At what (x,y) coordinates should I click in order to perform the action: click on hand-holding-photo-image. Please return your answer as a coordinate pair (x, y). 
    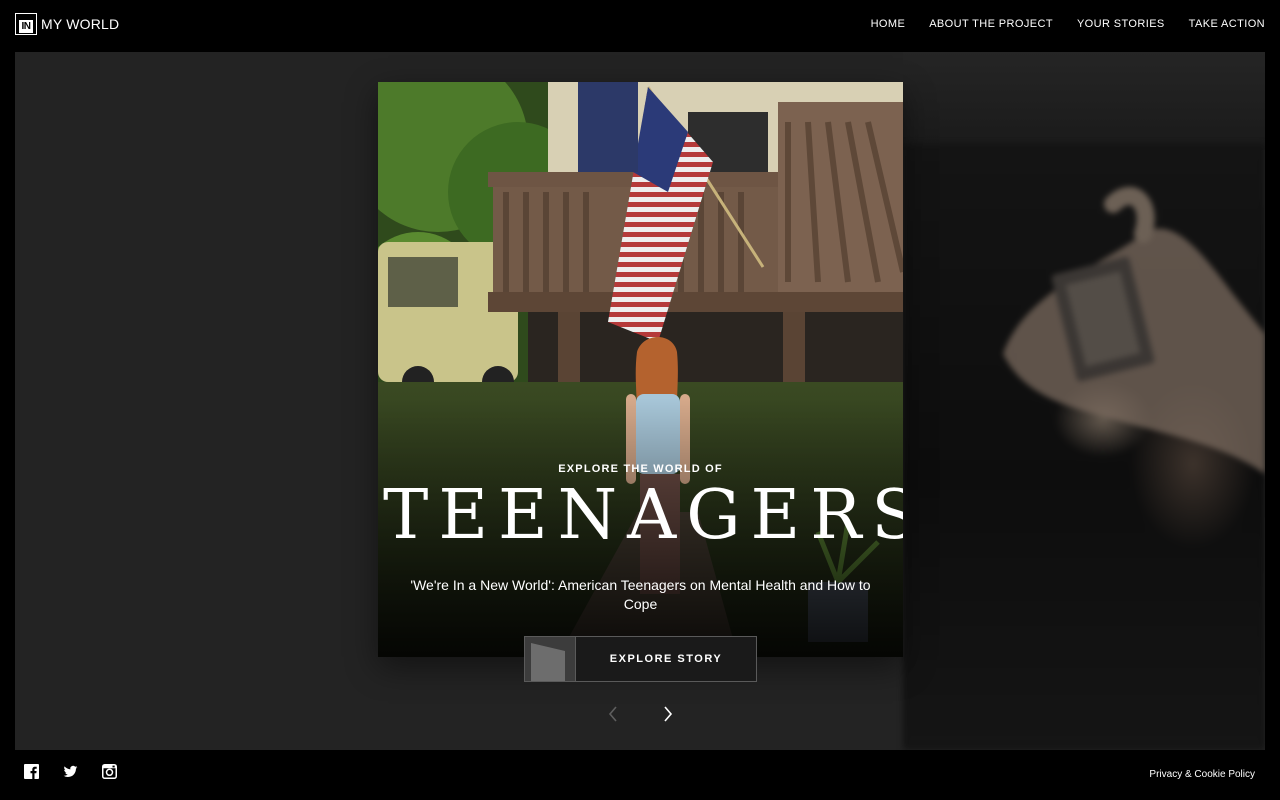
    Looking at the image, I should click on (1134, 330).